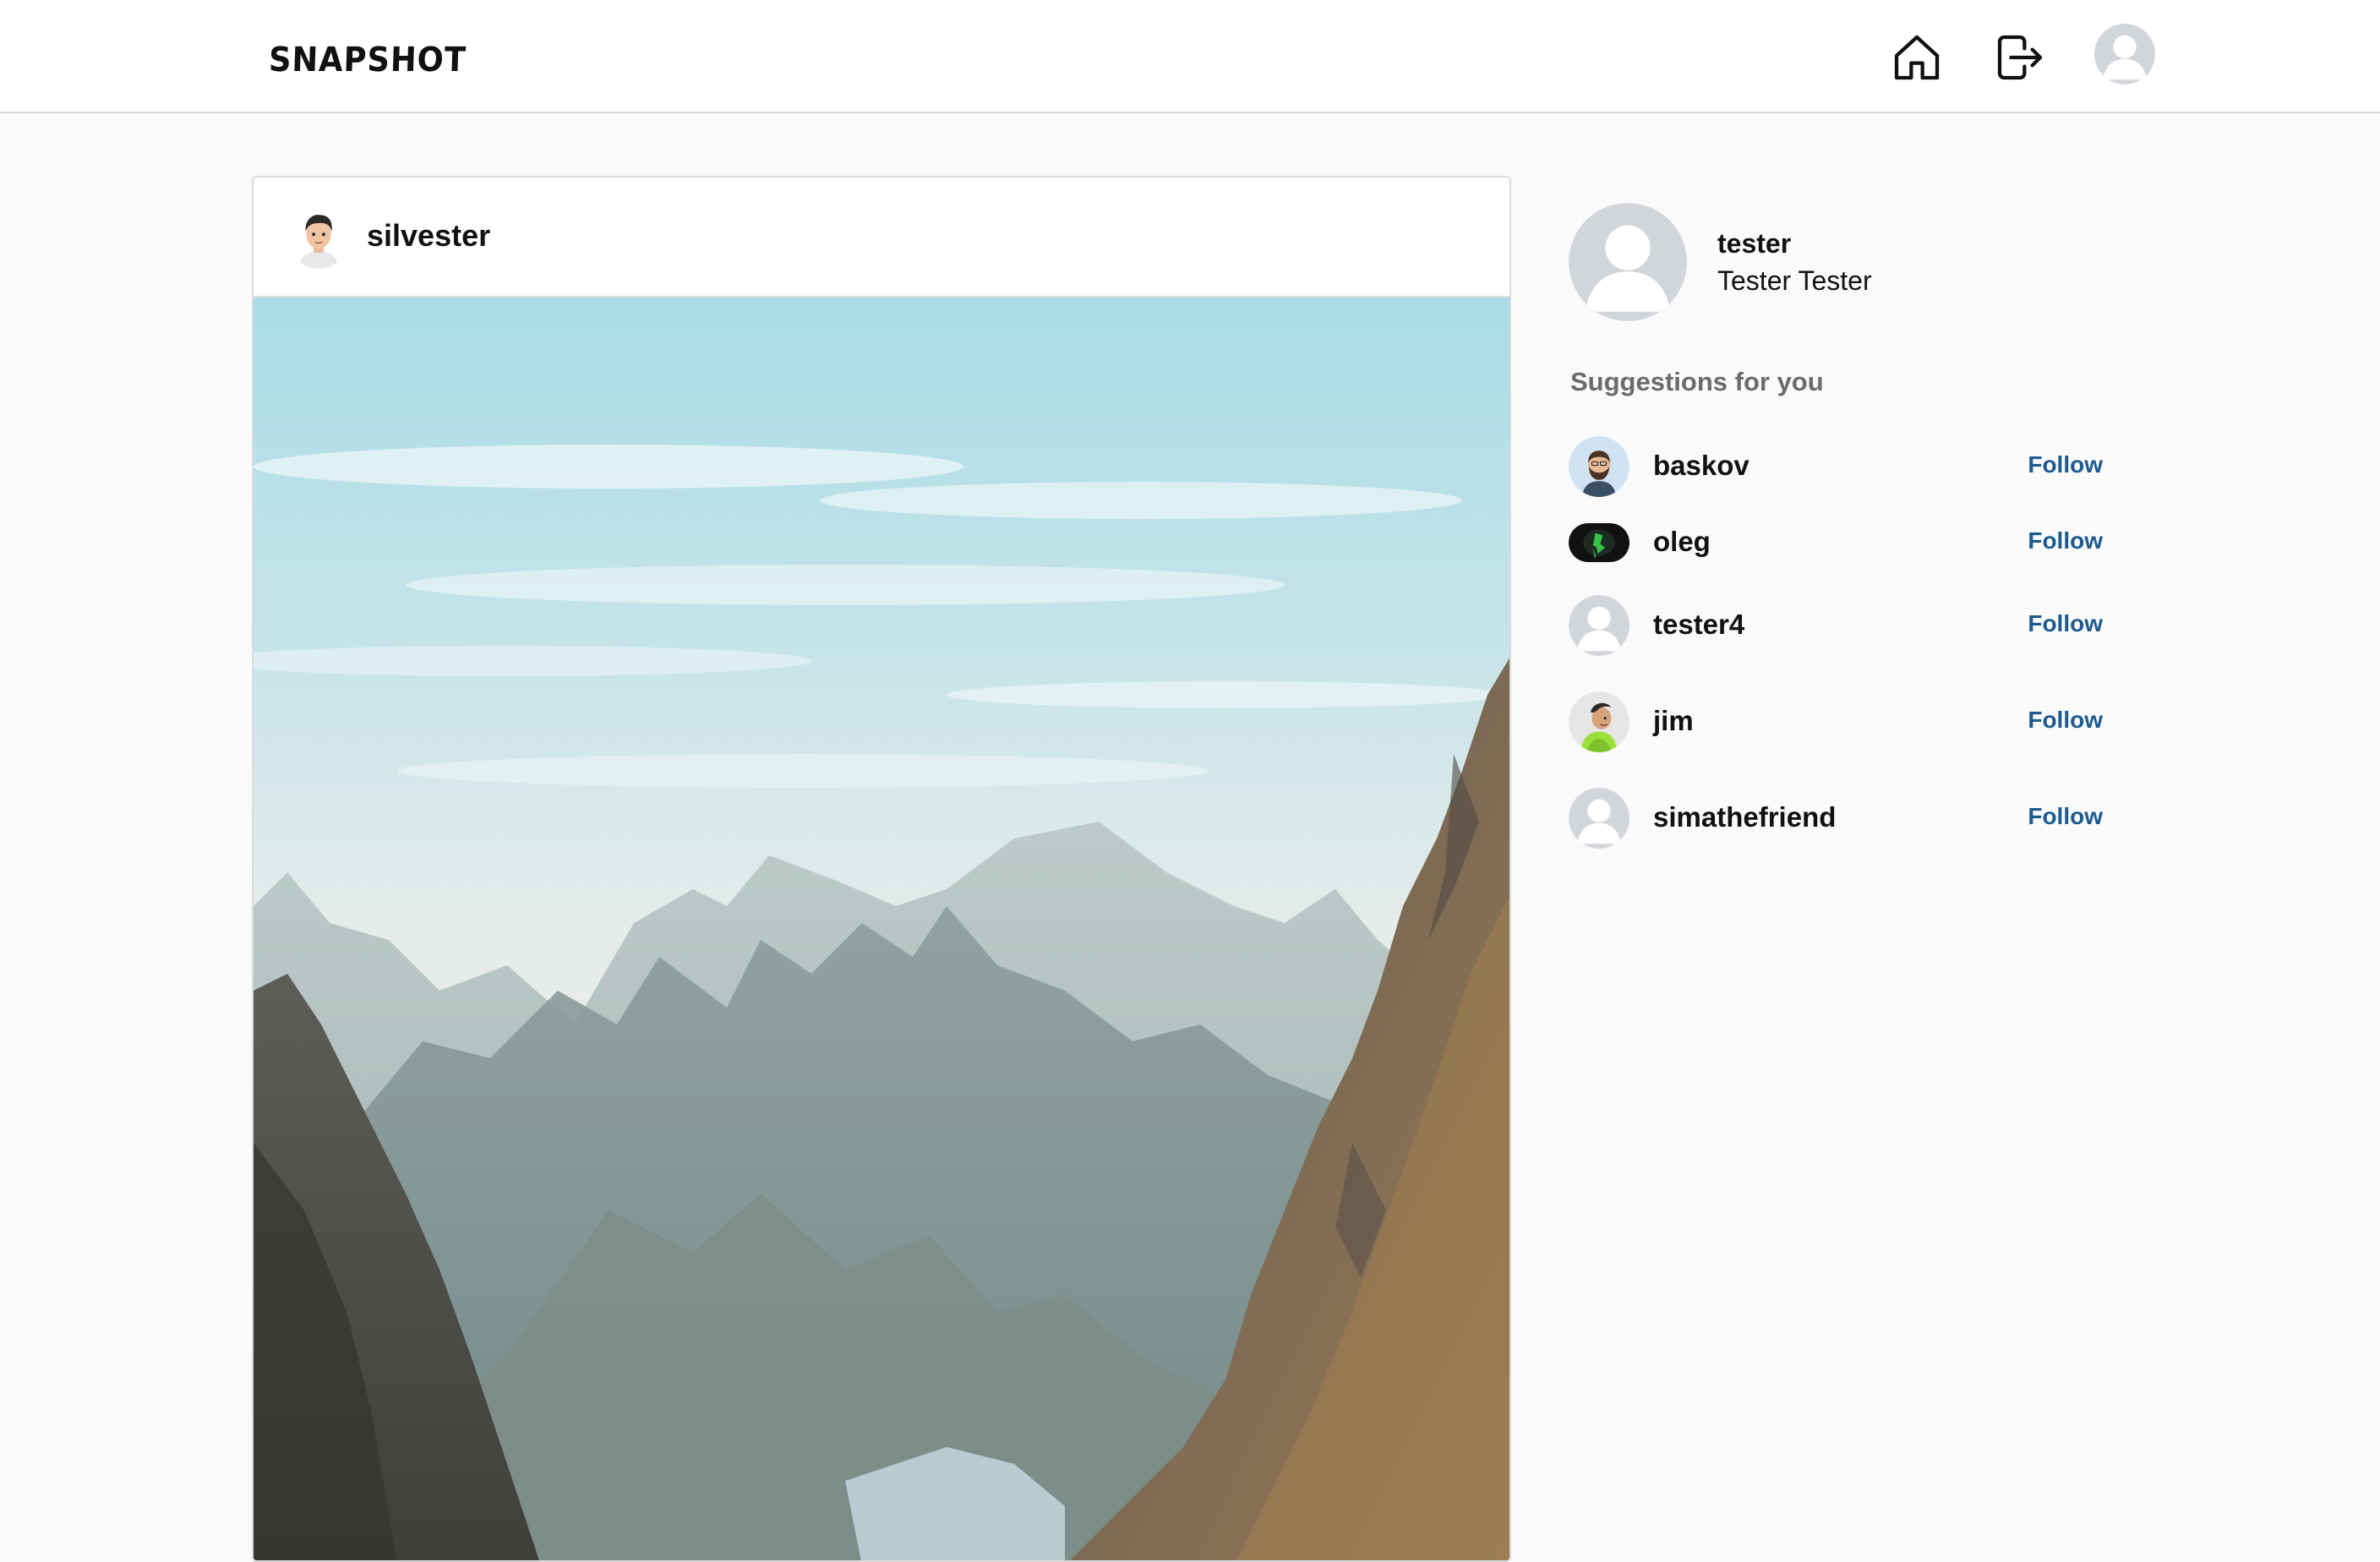 The width and height of the screenshot is (2380, 1562). Describe the element at coordinates (1754, 243) in the screenshot. I see `current-user-username: tester` at that location.